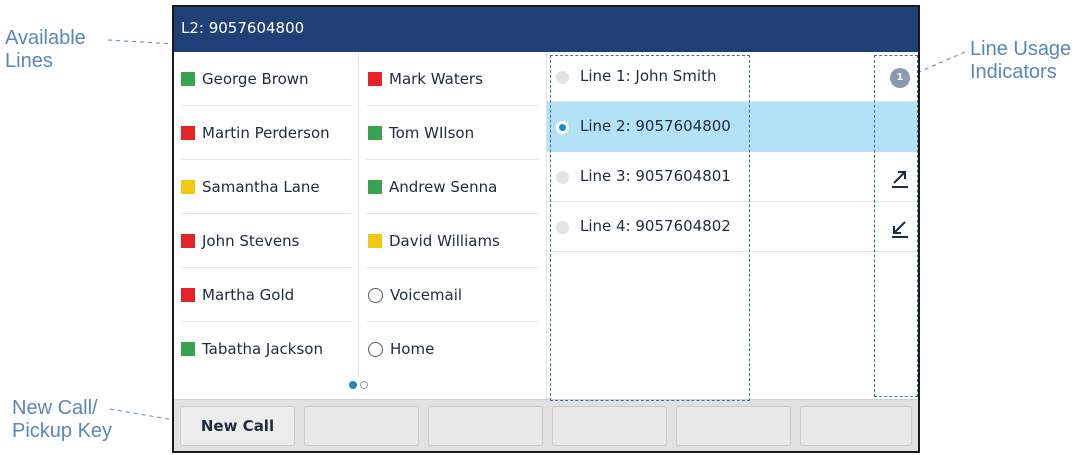 This screenshot has width=1091, height=455. I want to click on line-row-4: Line 4: 9057604802, so click(732, 227).